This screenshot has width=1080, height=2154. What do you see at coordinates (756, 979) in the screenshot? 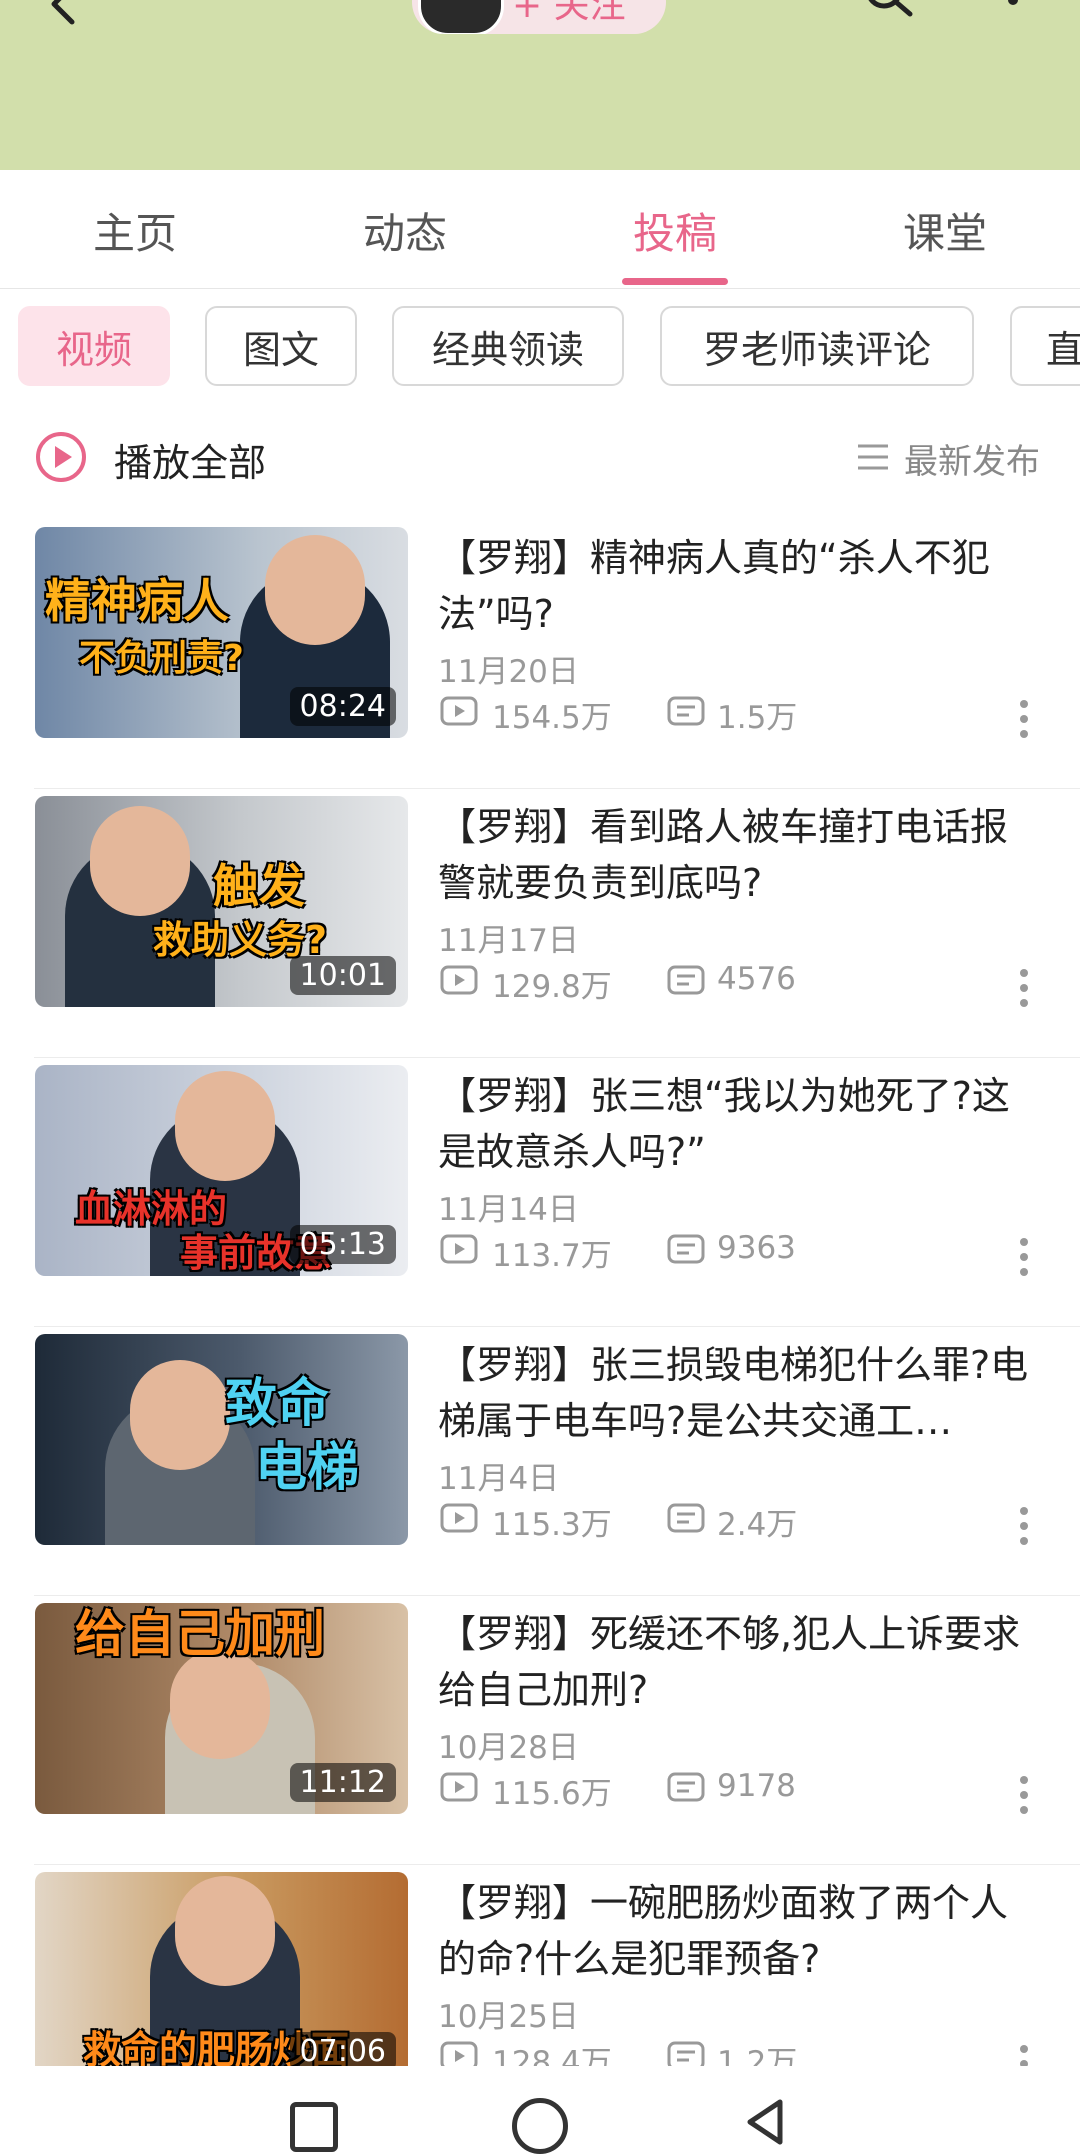
I see `danmaku-count: 4576` at bounding box center [756, 979].